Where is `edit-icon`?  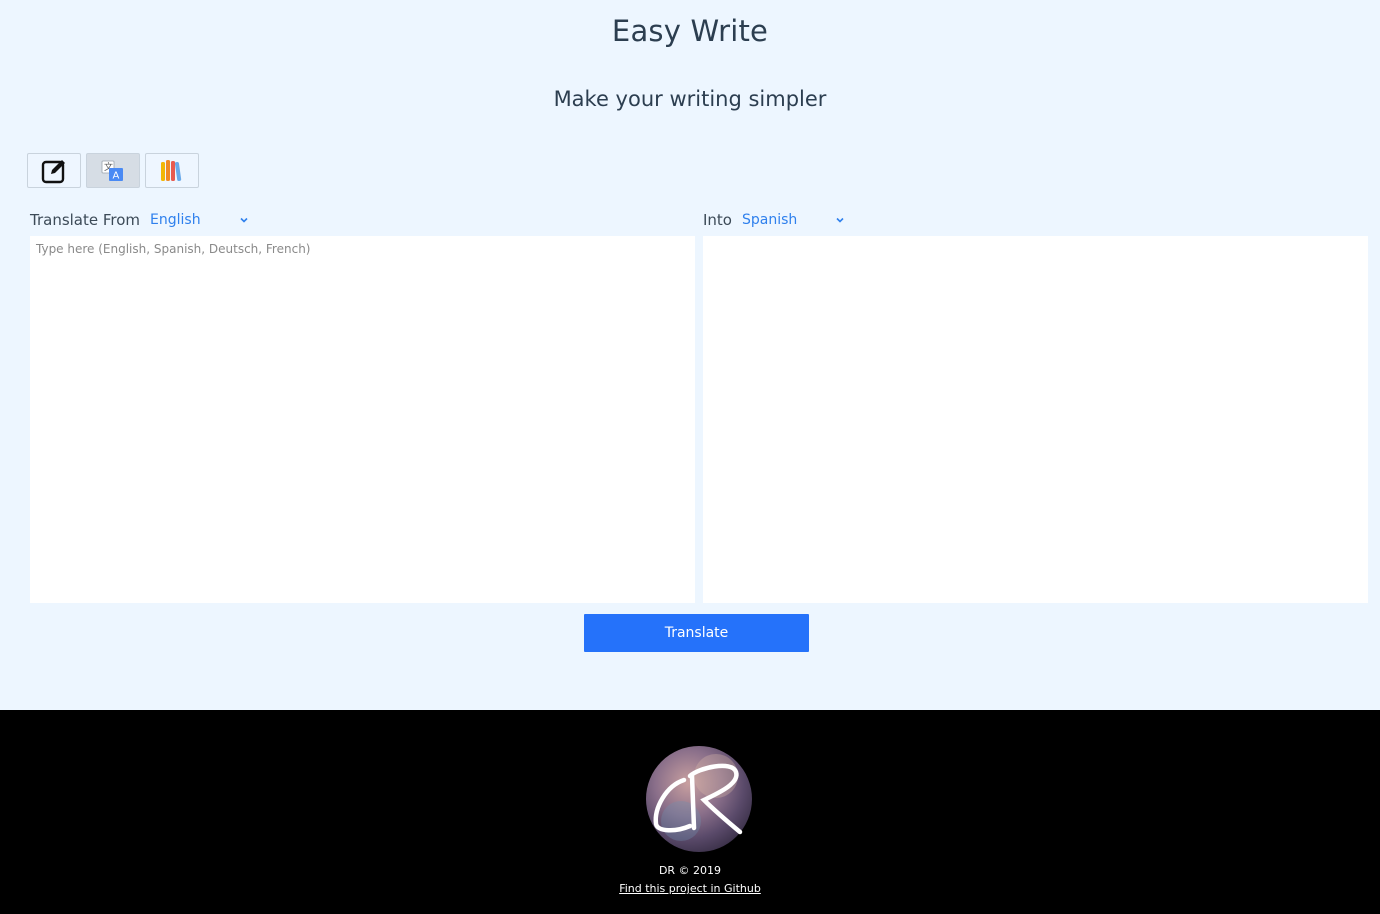 edit-icon is located at coordinates (53, 171).